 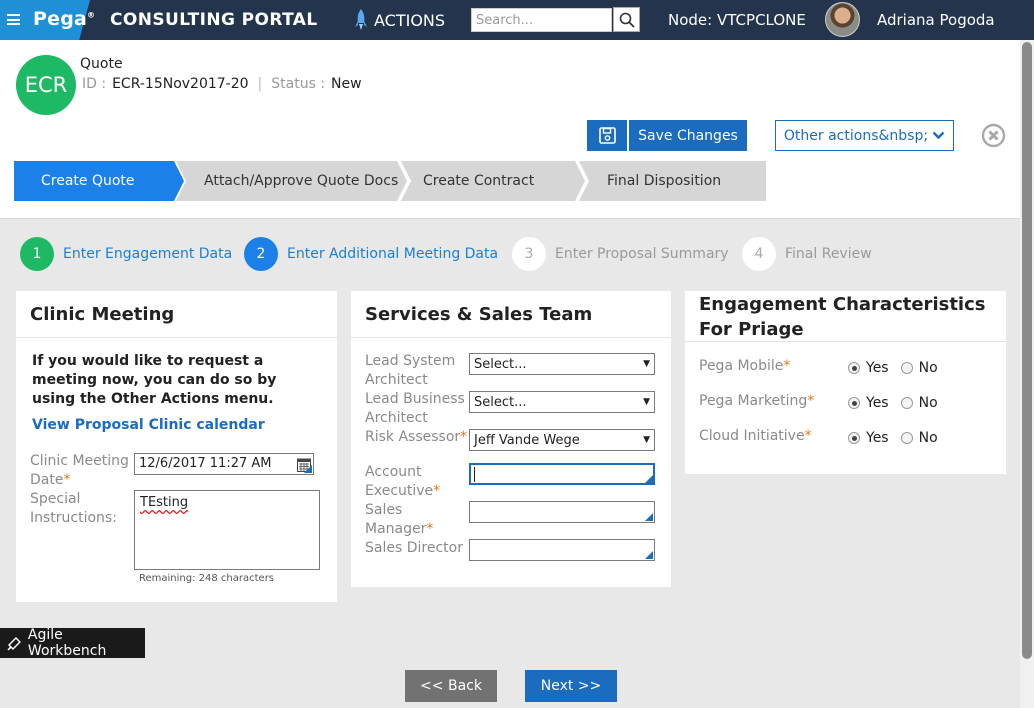 I want to click on risk-assessor-select: Jeff Vande Wege ▼, so click(x=562, y=440).